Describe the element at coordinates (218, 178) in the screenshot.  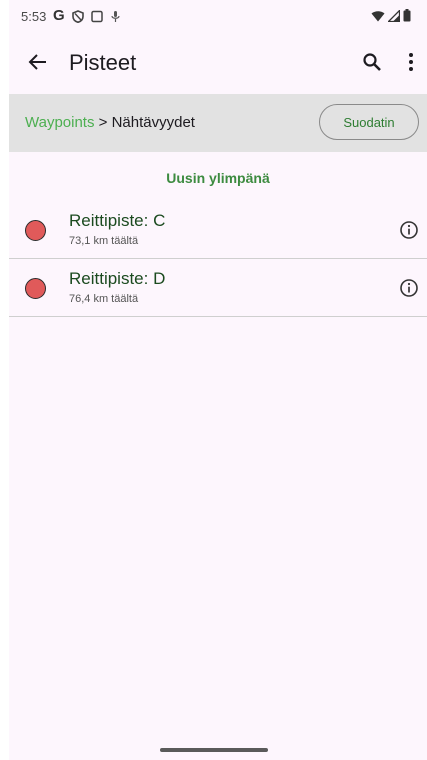
I see `sort-order-label: Uusin ylimpänä` at that location.